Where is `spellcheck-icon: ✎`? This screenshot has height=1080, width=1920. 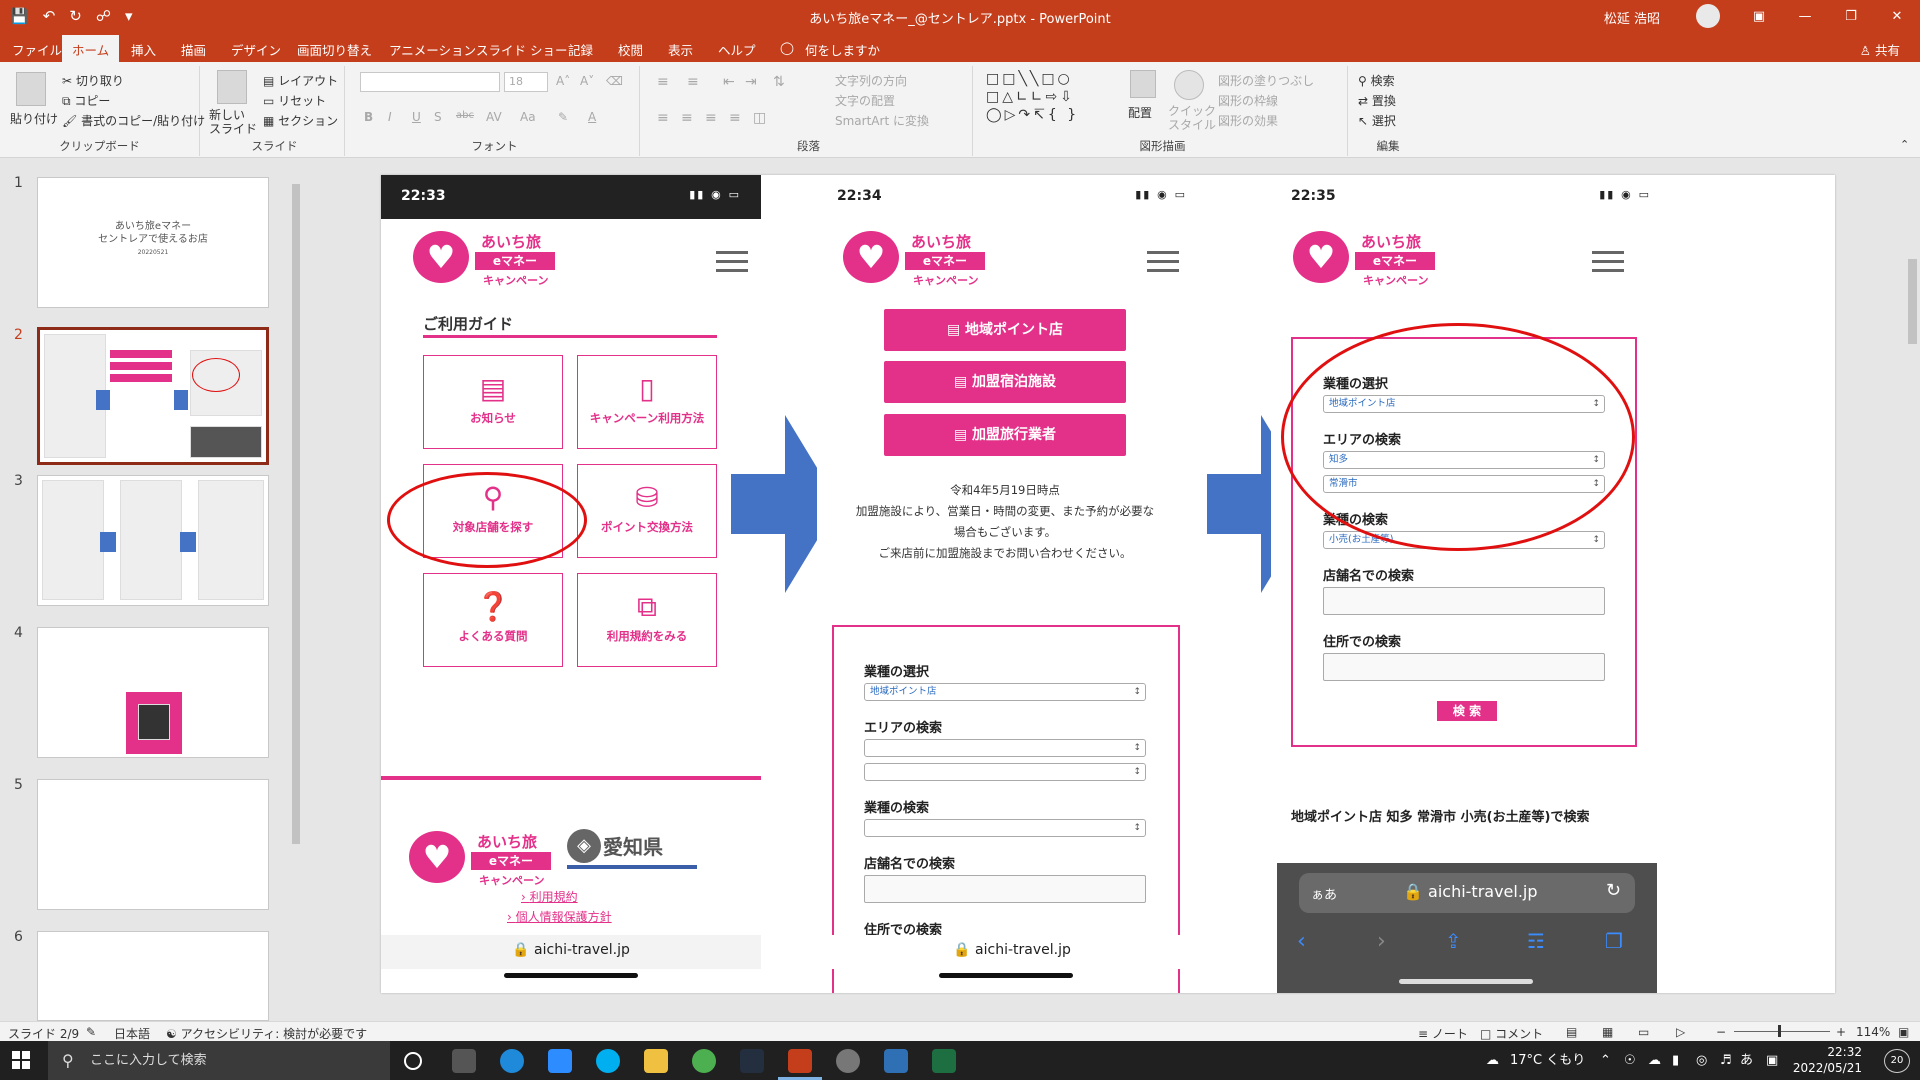
spellcheck-icon: ✎ is located at coordinates (91, 1032).